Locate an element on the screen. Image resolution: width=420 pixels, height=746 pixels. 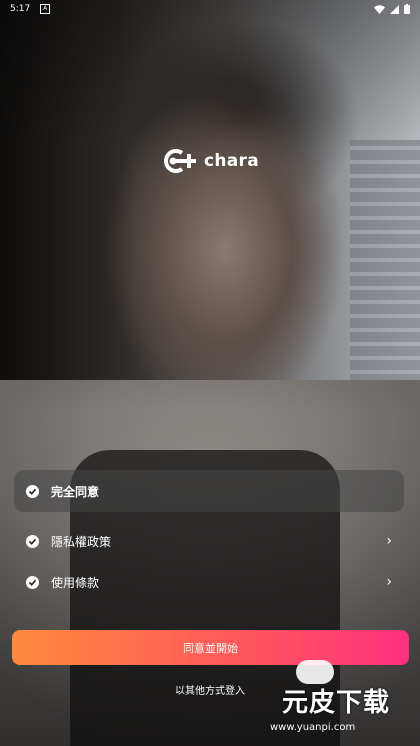
watermark: 元皮下载 www.yuanpi.com is located at coordinates (341, 712).